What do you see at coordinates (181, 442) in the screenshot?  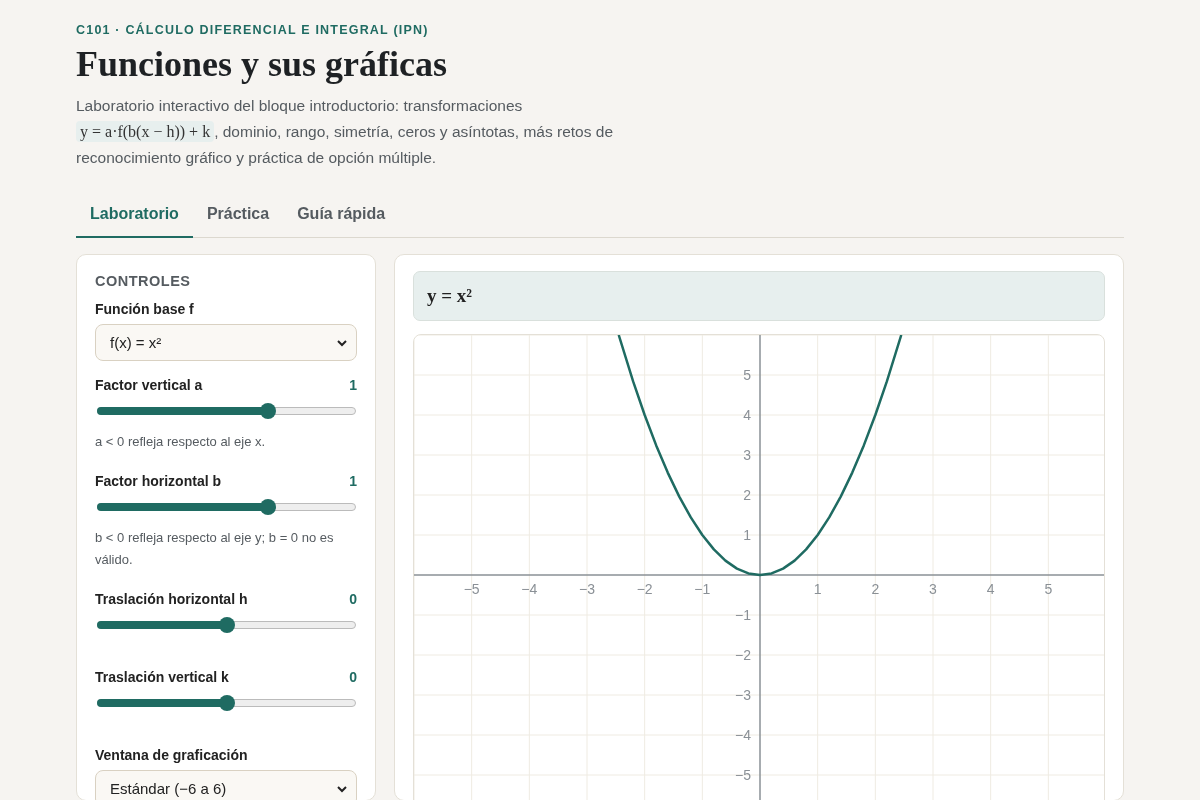 I see `hint-text: a < 0 refleja respecto al eje x.` at bounding box center [181, 442].